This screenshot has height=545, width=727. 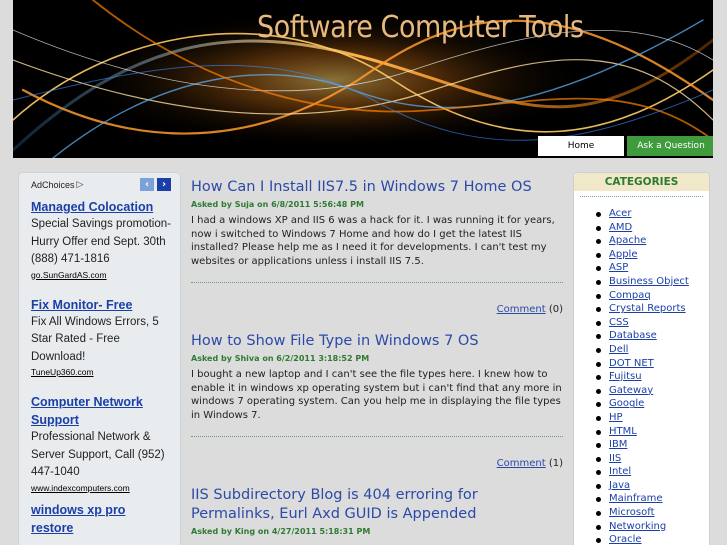 I want to click on ad-url-link: go.SunGardAS.com, so click(x=101, y=275).